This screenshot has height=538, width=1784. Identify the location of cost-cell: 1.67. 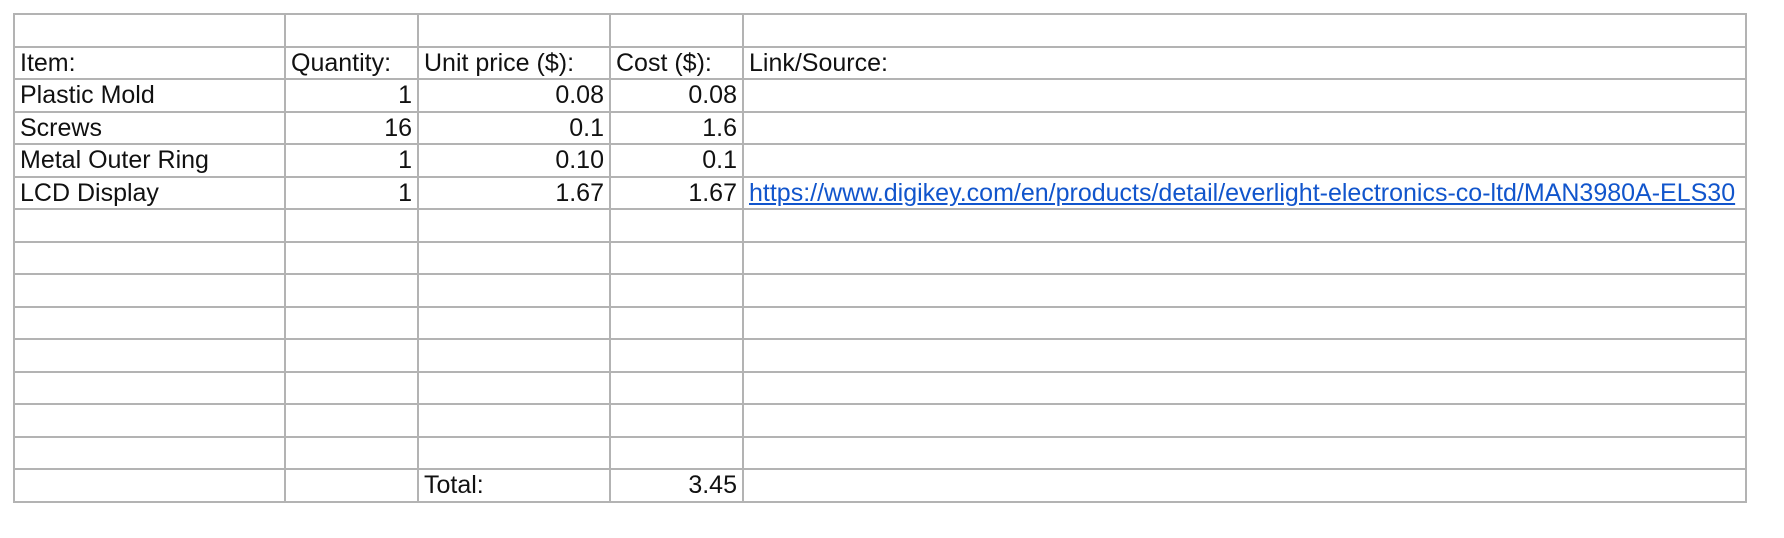
(676, 192).